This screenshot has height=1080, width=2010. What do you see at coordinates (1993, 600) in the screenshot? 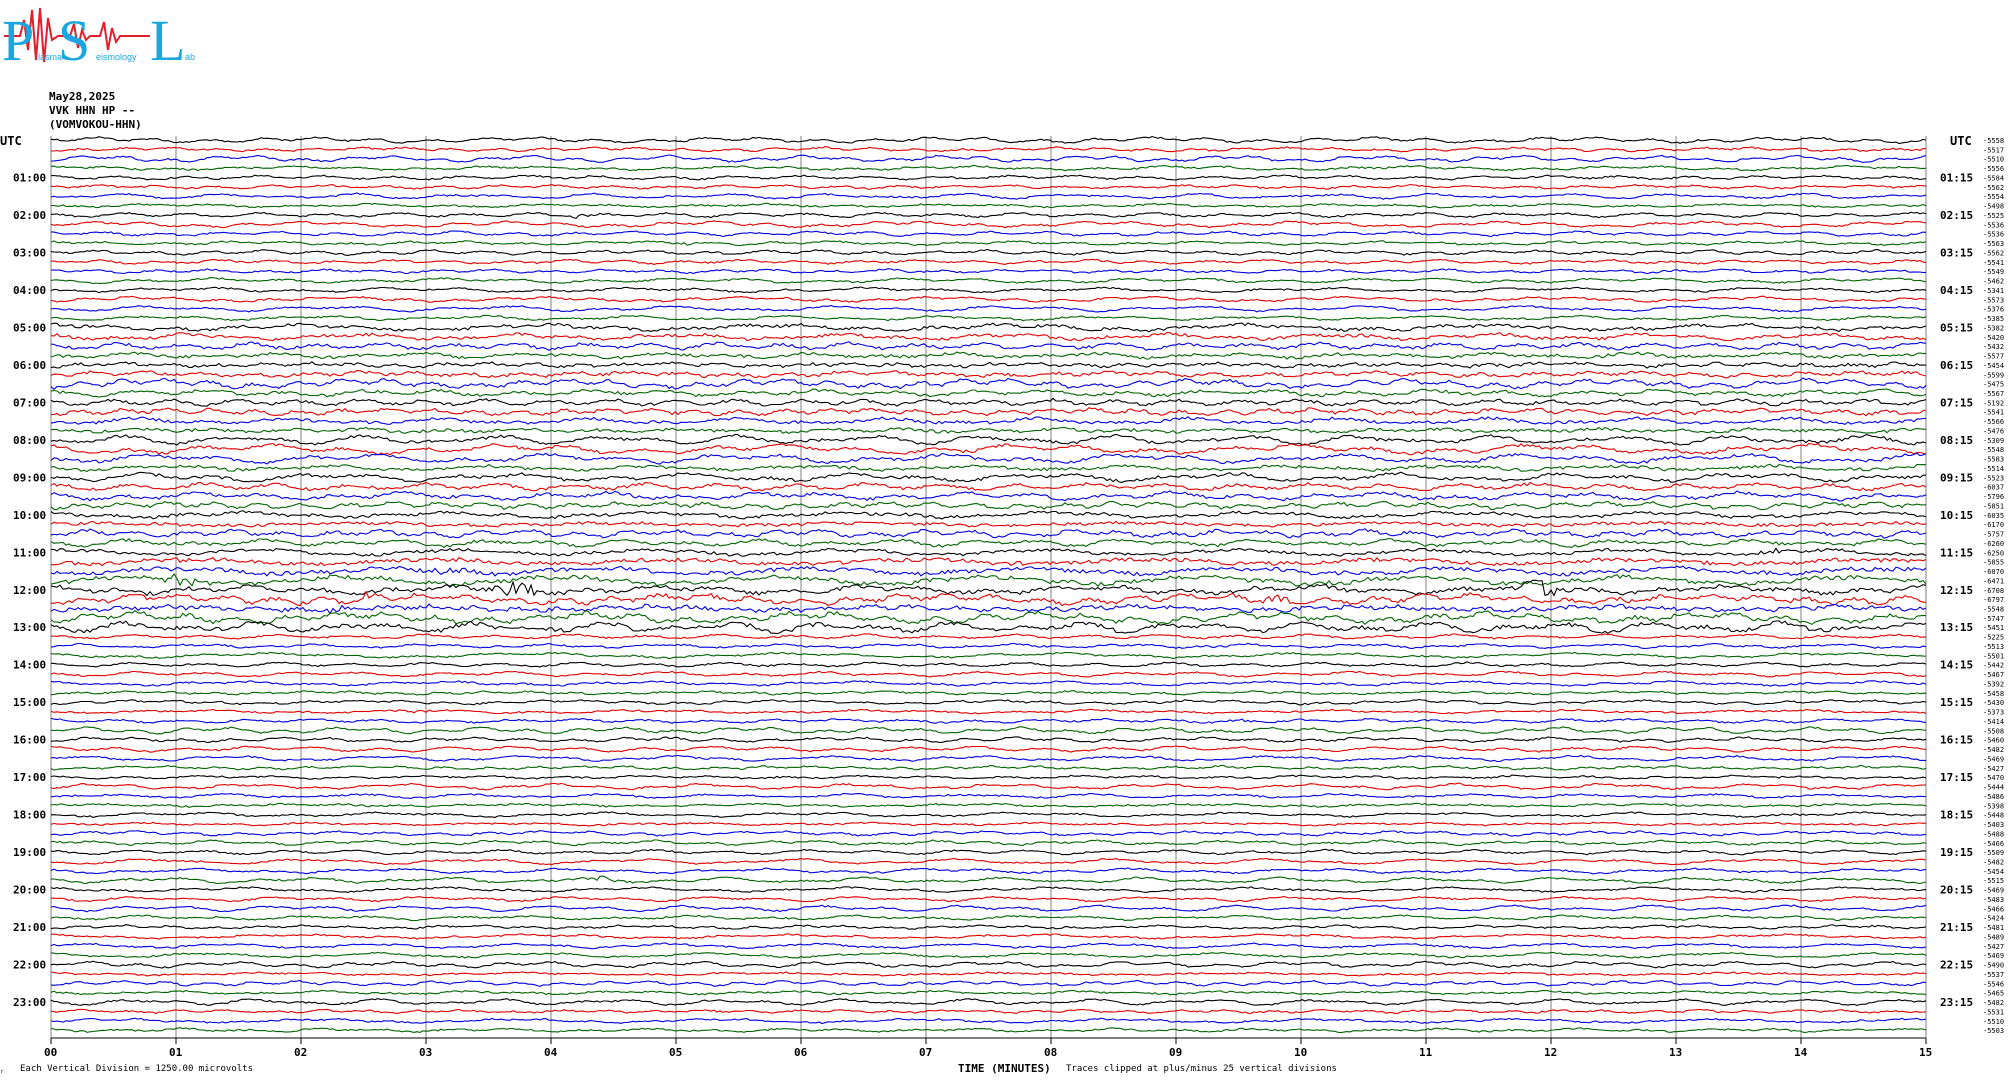
I see `right-trace-value: -6797` at bounding box center [1993, 600].